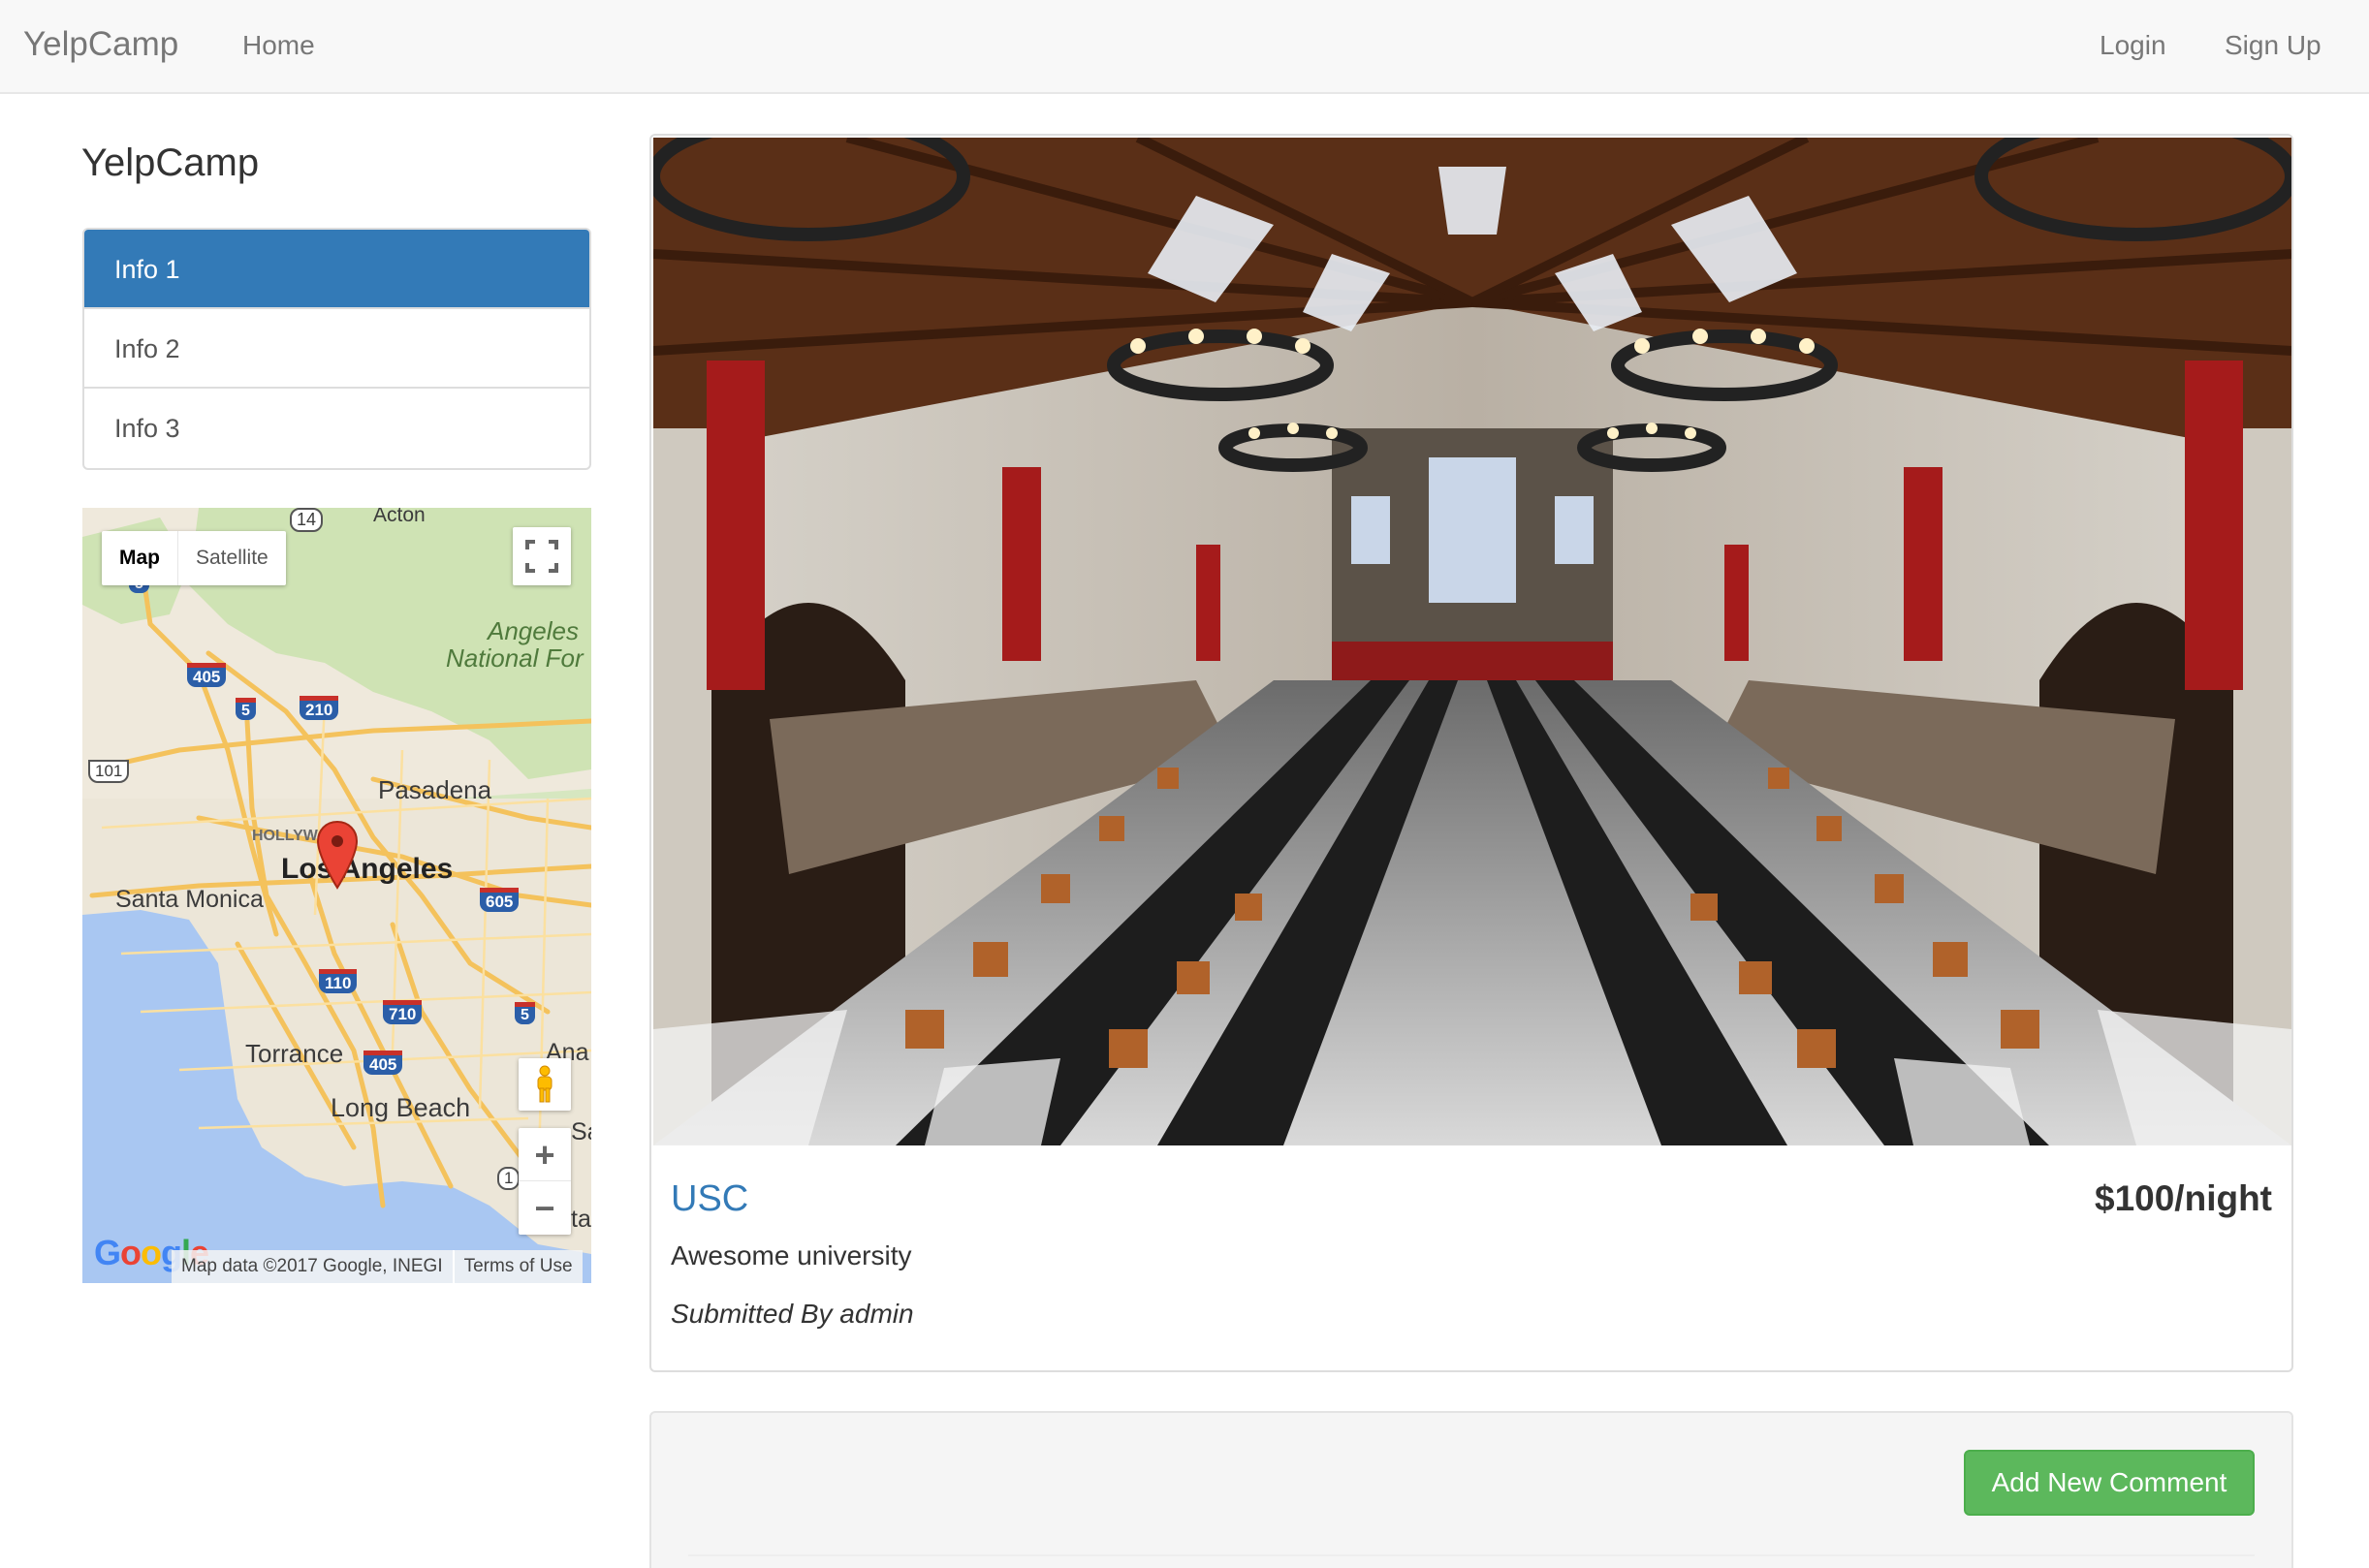  Describe the element at coordinates (100, 45) in the screenshot. I see `navbar-brand: YelpCamp` at that location.